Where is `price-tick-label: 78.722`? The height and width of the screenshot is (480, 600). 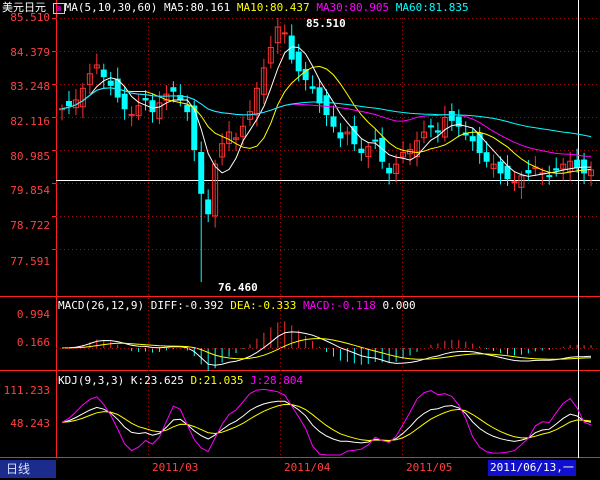
price-tick-label: 78.722 is located at coordinates (30, 225).